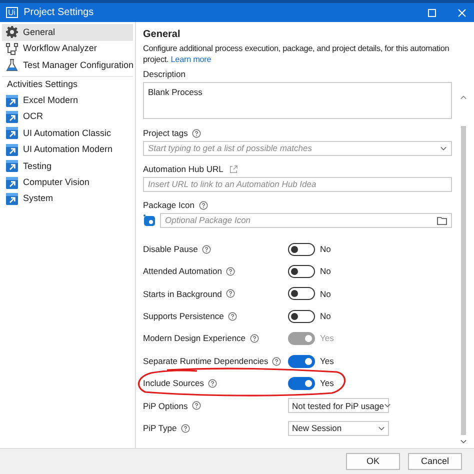 Image resolution: width=474 pixels, height=474 pixels. What do you see at coordinates (432, 12) in the screenshot?
I see `maximize-icon` at bounding box center [432, 12].